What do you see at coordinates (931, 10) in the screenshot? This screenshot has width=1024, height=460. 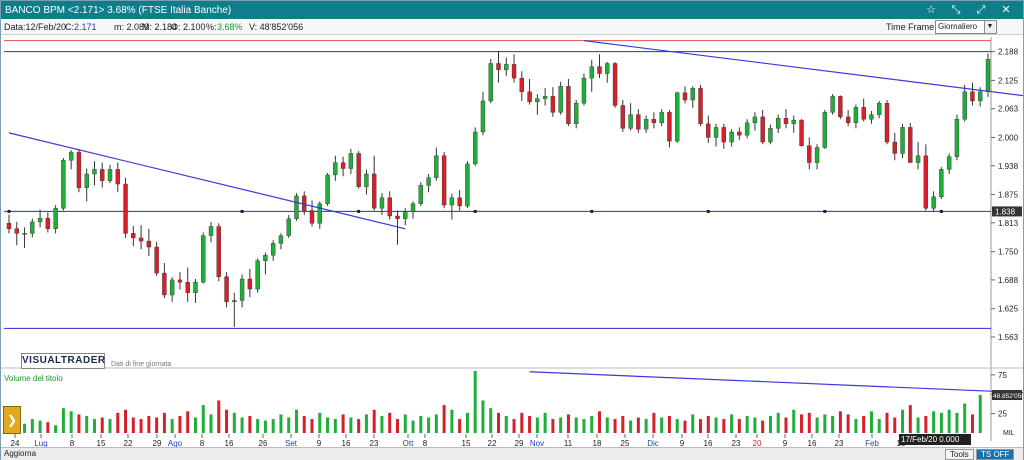 I see `star-icon: ☆` at bounding box center [931, 10].